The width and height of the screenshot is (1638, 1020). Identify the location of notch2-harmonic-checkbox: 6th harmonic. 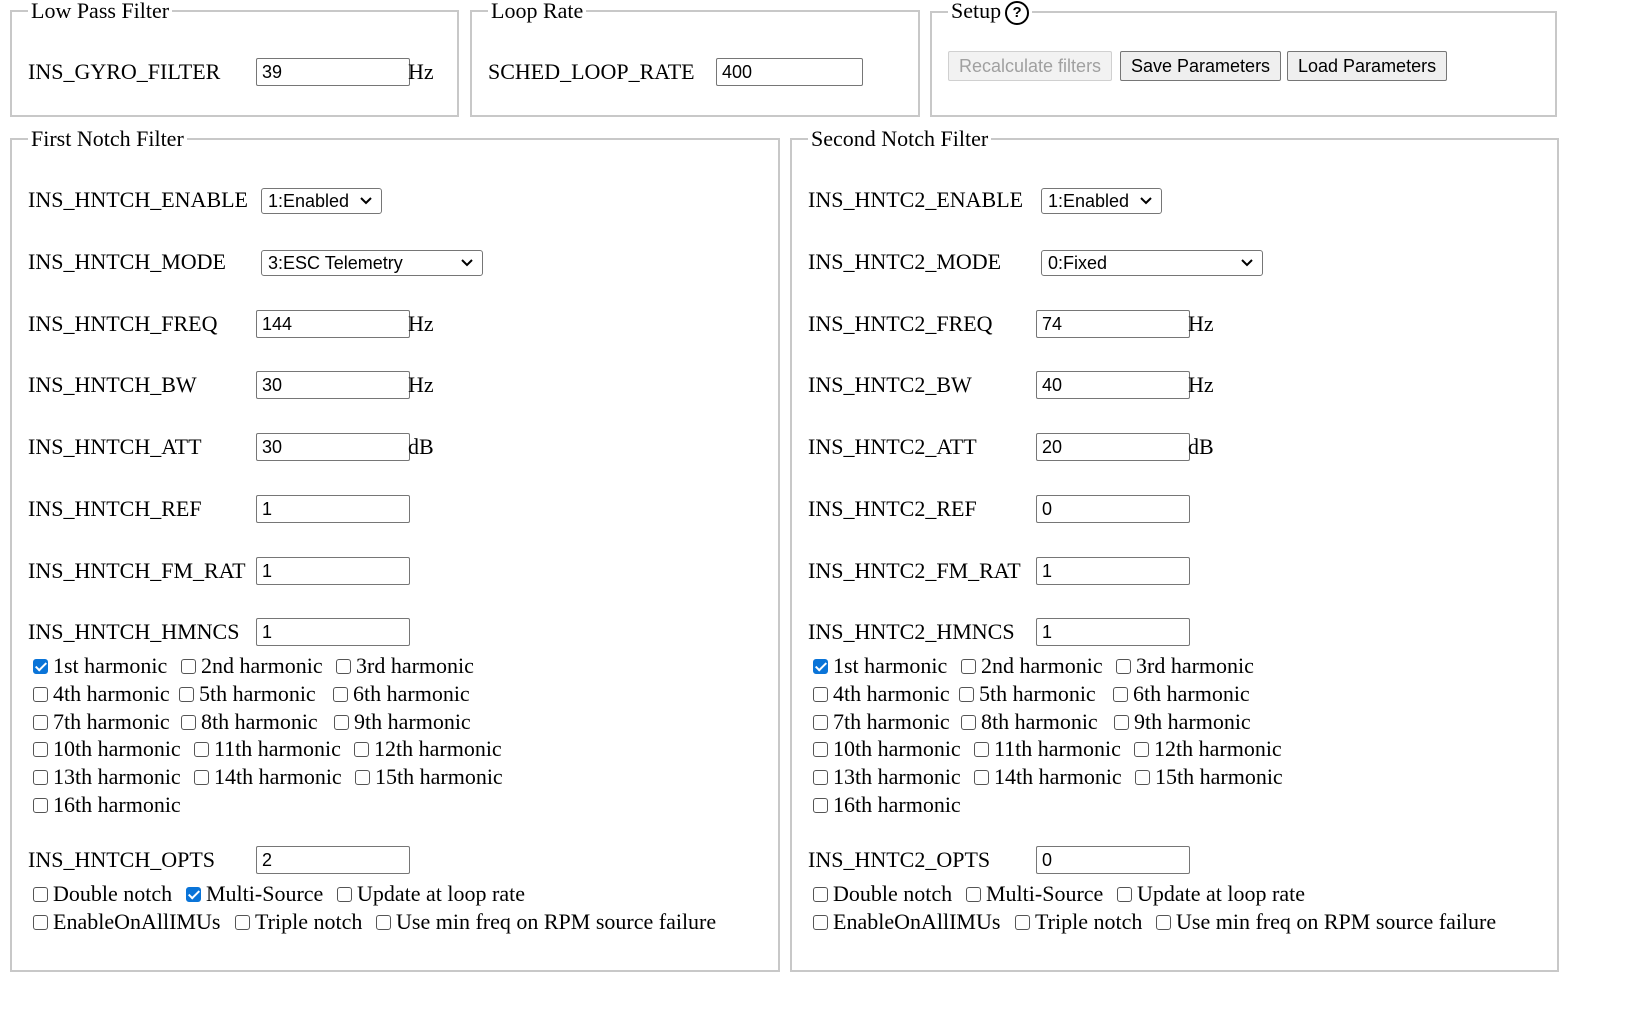
(1181, 694).